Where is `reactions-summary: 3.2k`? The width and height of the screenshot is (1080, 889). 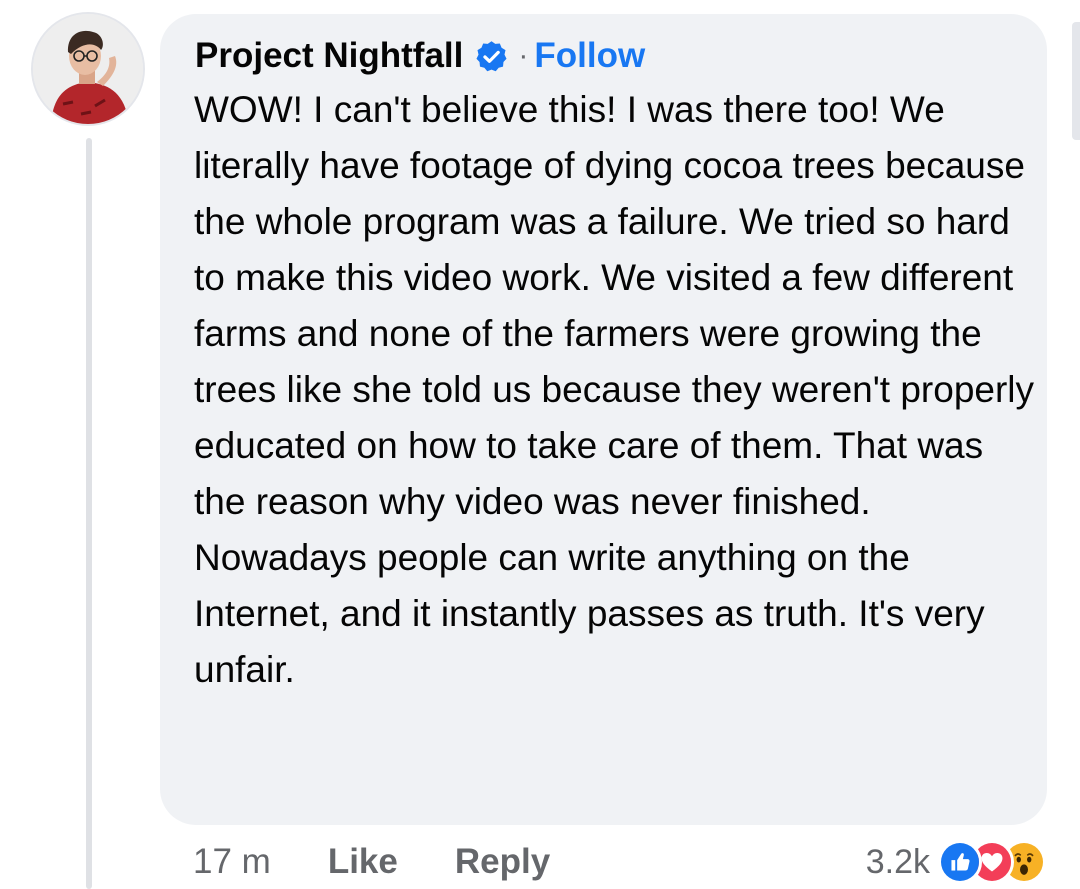
reactions-summary: 3.2k is located at coordinates (956, 862).